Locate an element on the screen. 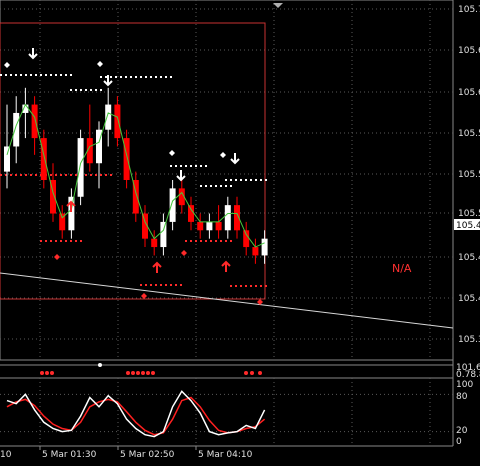  time-label: 5 Mar 01:30 is located at coordinates (69, 455).